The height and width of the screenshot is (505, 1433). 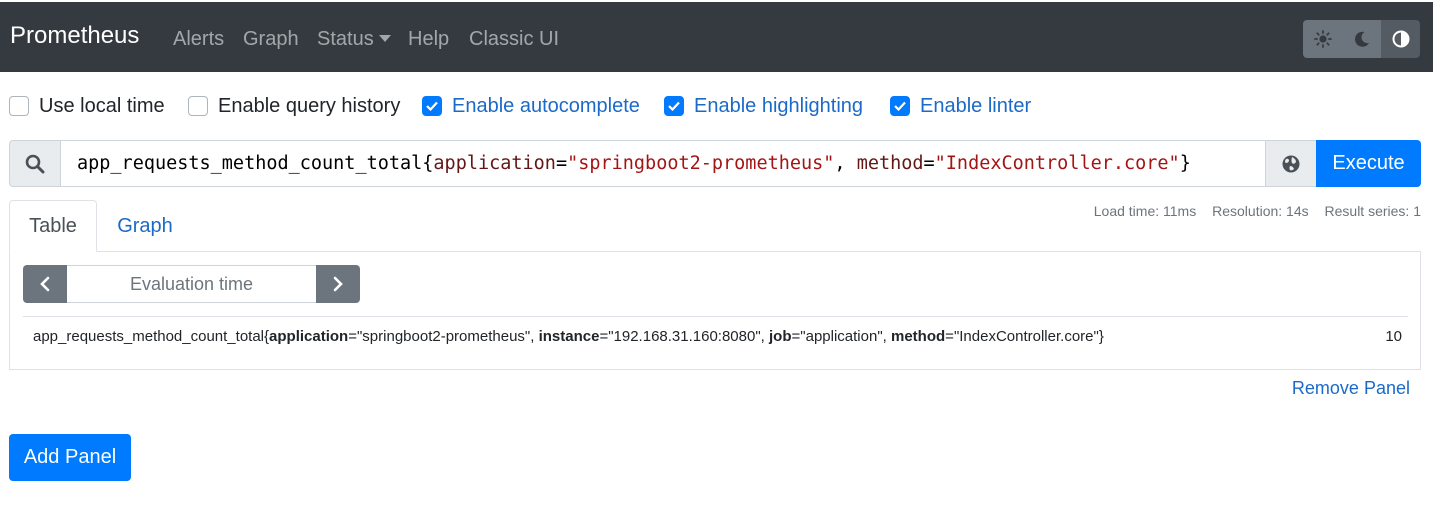 I want to click on search-addon, so click(x=35, y=163).